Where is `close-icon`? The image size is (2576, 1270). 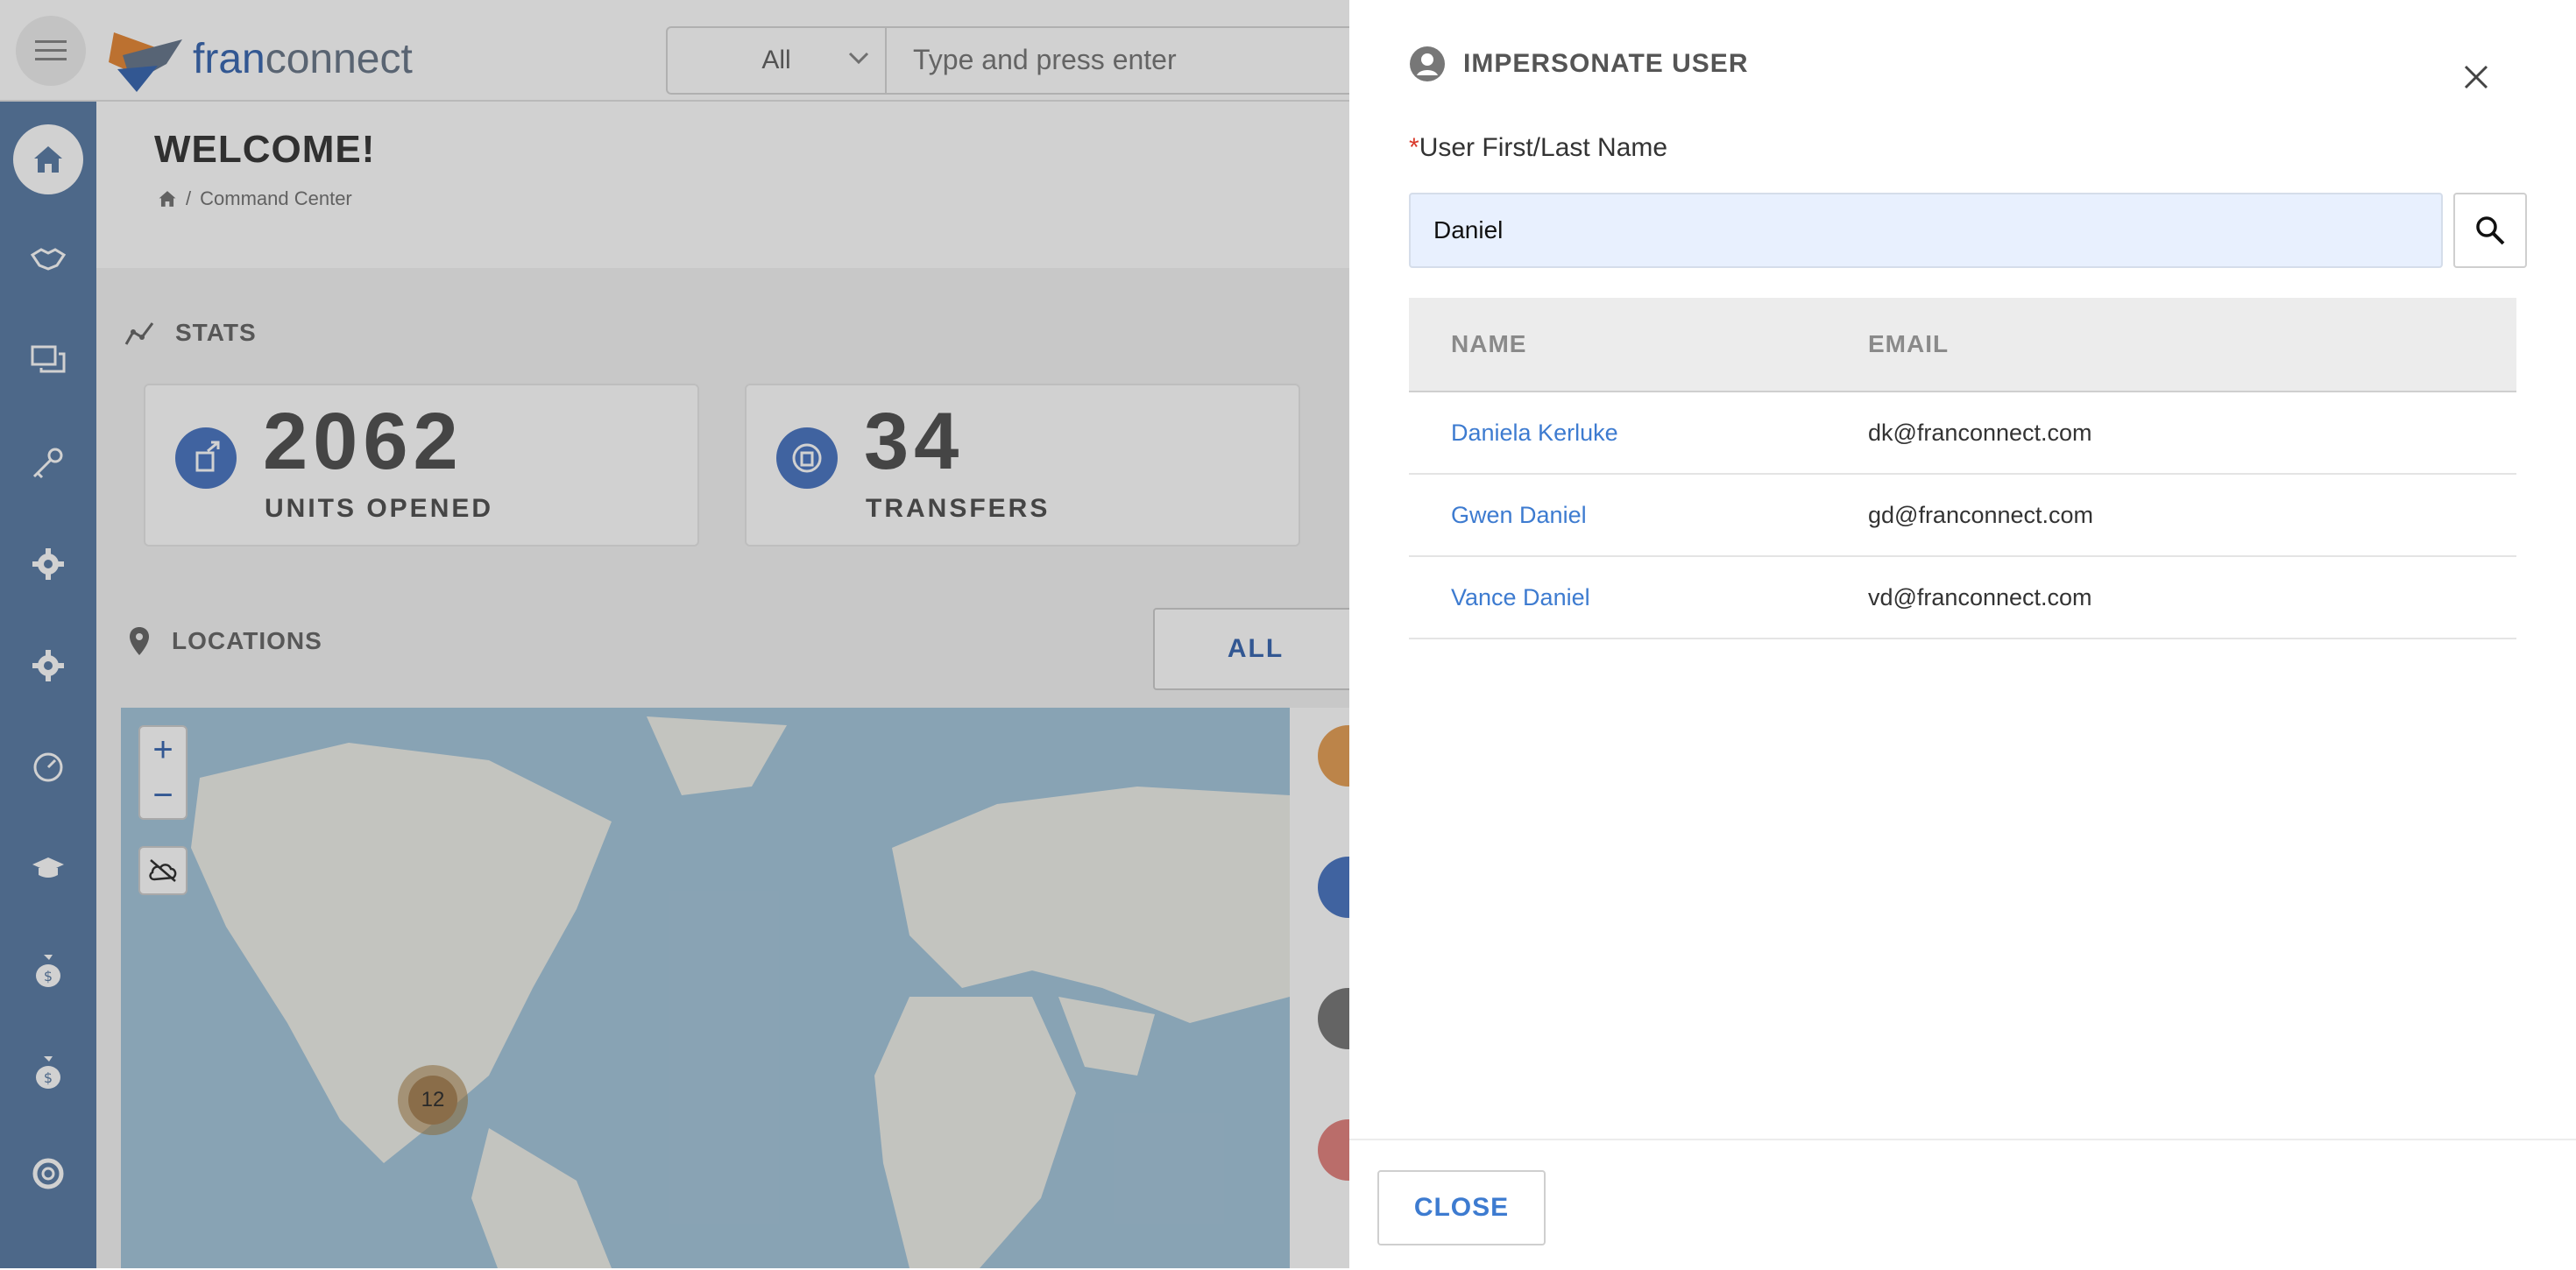
close-icon is located at coordinates (2476, 77).